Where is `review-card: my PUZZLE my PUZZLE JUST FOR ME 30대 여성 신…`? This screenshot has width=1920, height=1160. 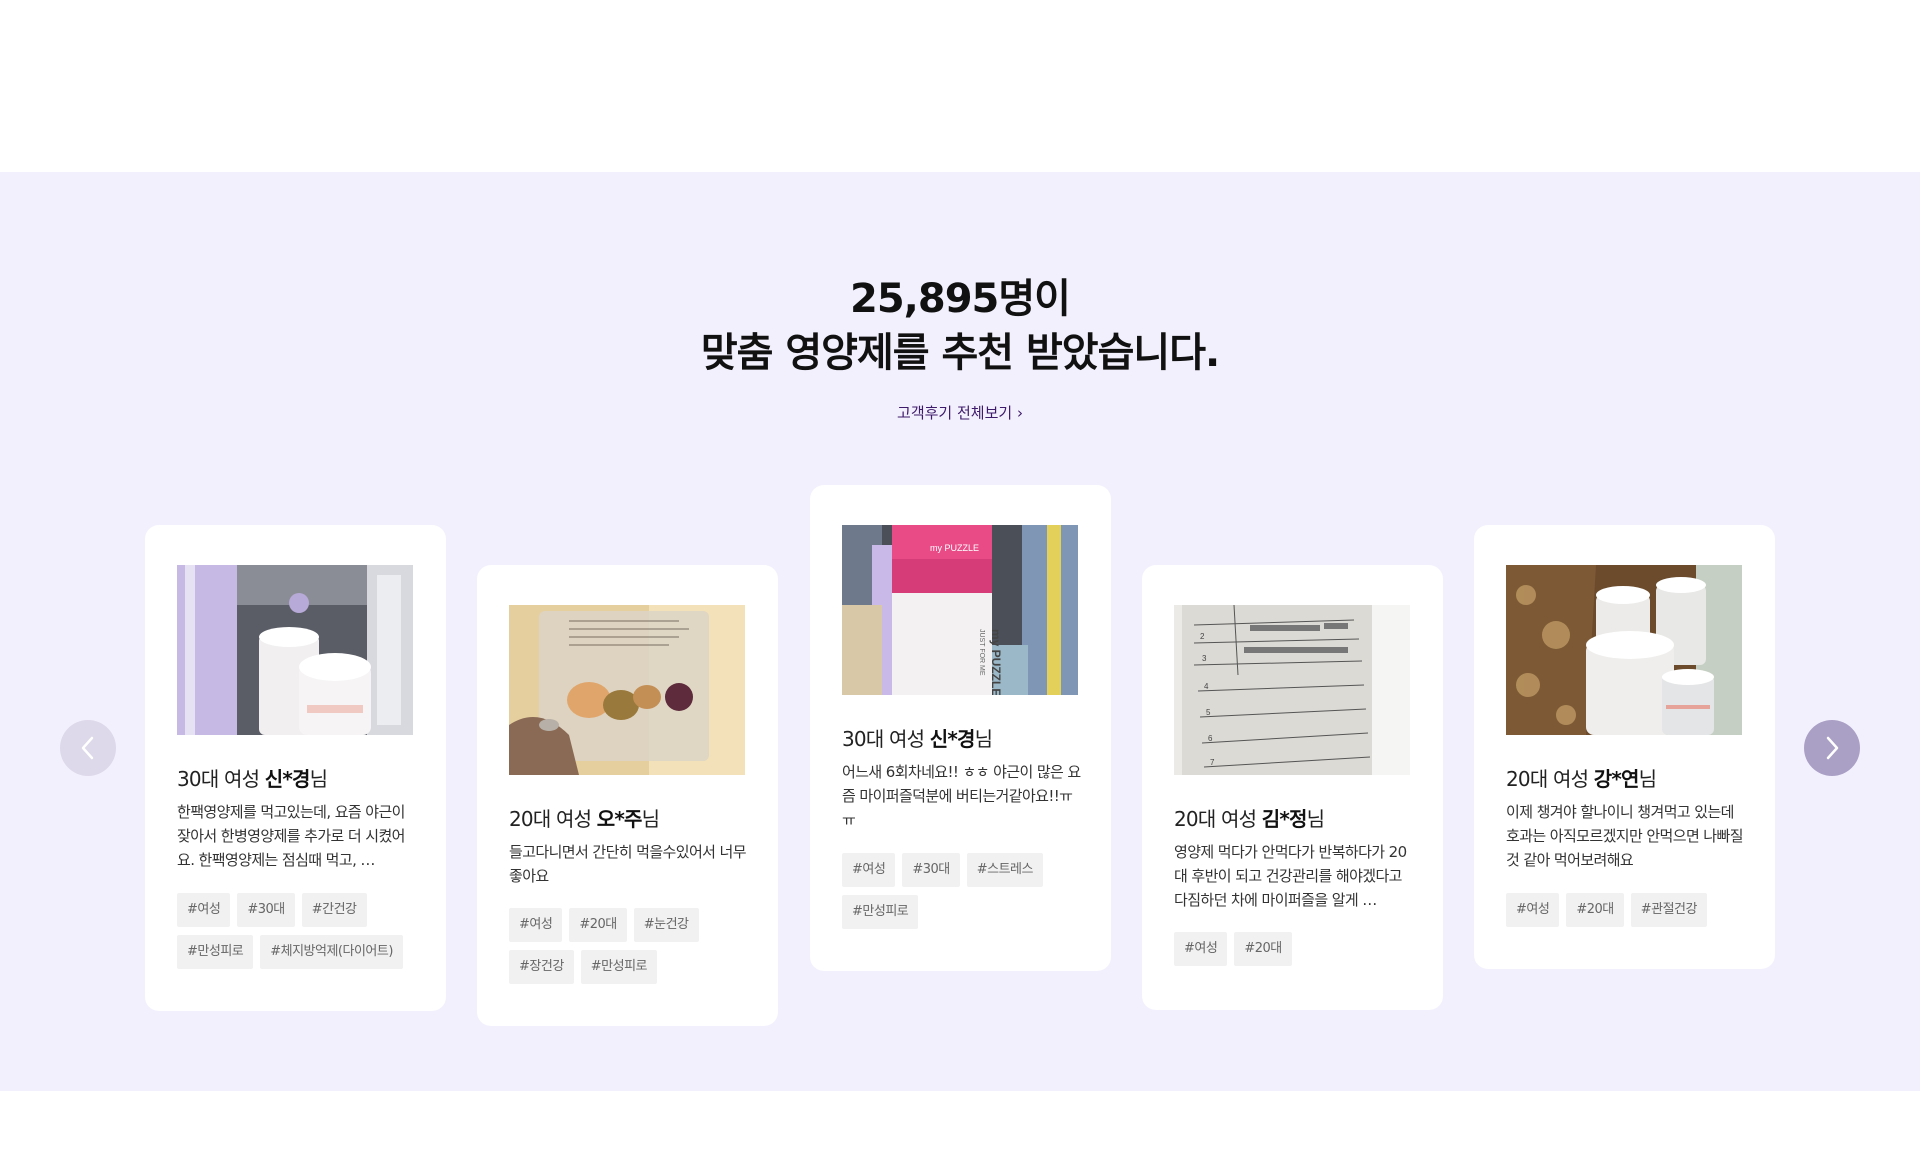 review-card: my PUZZLE my PUZZLE JUST FOR ME 30대 여성 신… is located at coordinates (960, 728).